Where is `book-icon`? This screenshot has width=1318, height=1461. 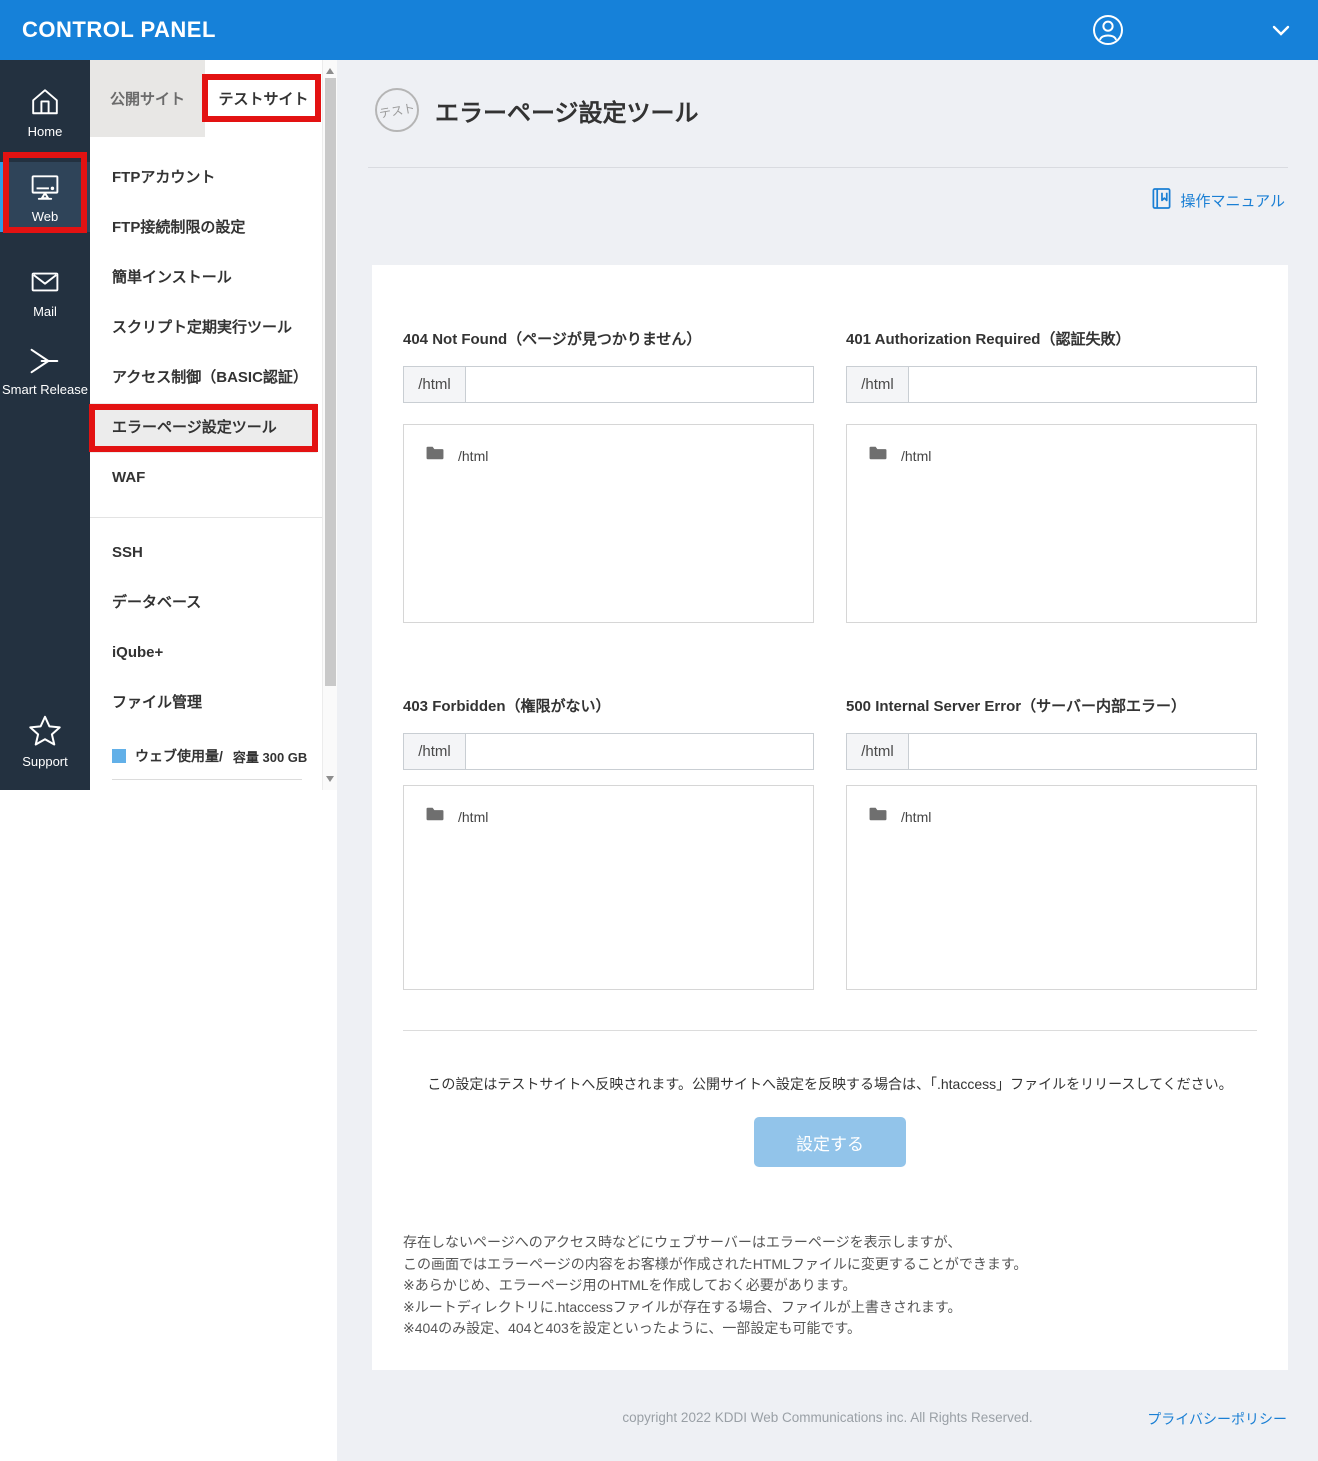
book-icon is located at coordinates (1165, 200).